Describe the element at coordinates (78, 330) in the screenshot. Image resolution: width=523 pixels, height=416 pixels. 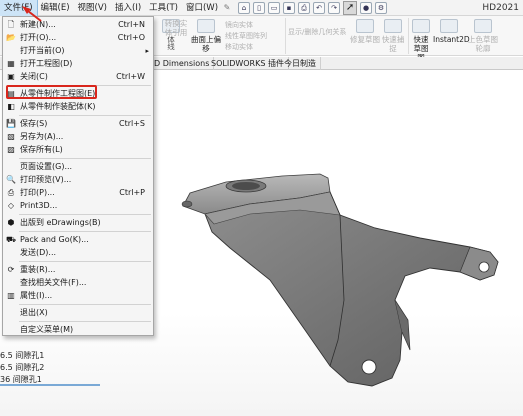
I see `menu-item-customize-menu: 自定义菜单(M)` at that location.